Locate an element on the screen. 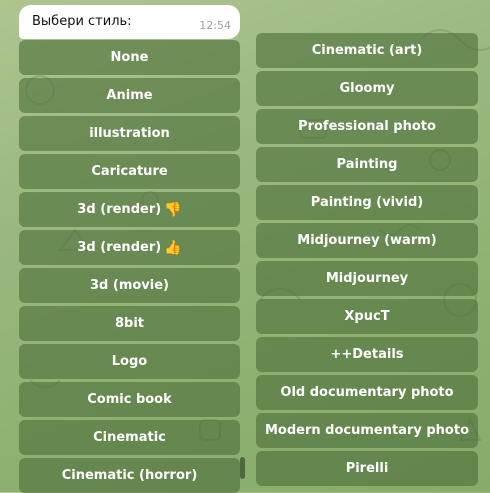 This screenshot has width=490, height=493. style-button-modern-documentary-photo: Modern documentary photo is located at coordinates (367, 430).